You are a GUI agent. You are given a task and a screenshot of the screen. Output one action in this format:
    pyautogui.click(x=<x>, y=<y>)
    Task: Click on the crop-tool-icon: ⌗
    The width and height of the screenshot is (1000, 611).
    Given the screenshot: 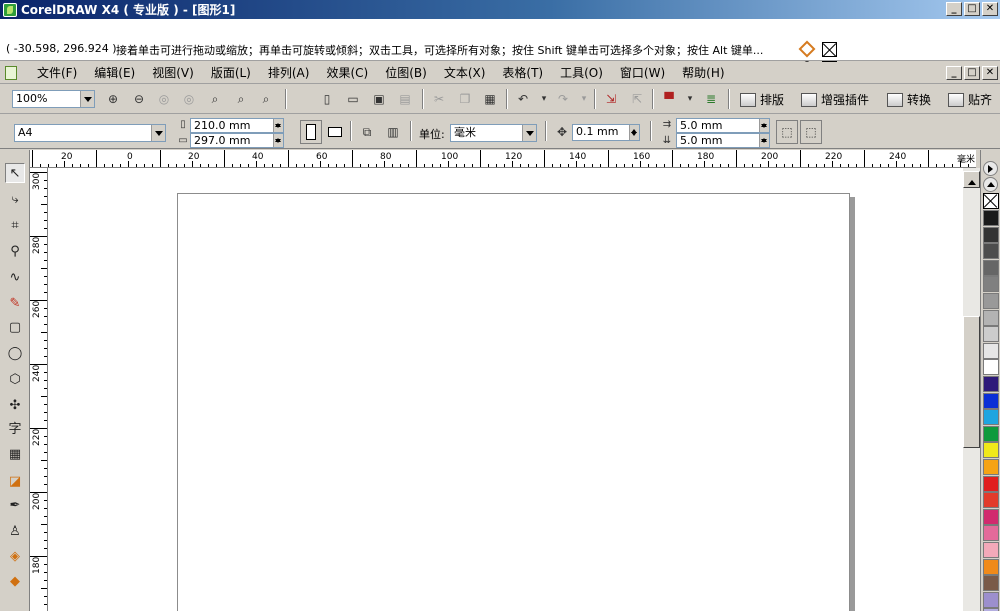 What is the action you would take?
    pyautogui.click(x=15, y=225)
    